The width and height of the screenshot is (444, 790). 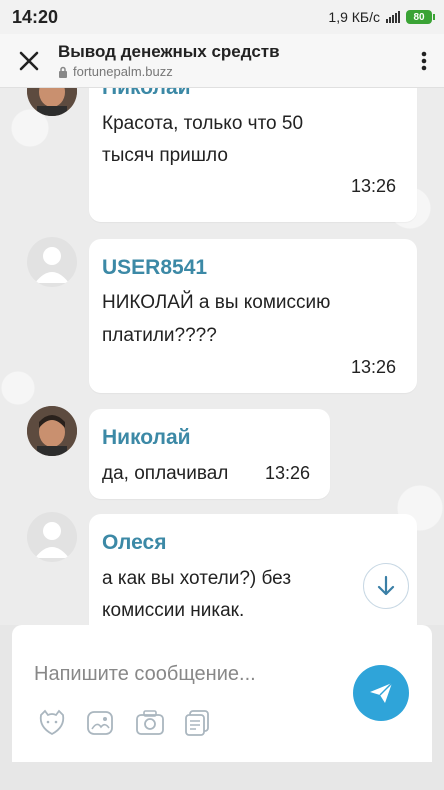 I want to click on status-bar: 14:20 1,9 КБ/с 80, so click(x=222, y=17).